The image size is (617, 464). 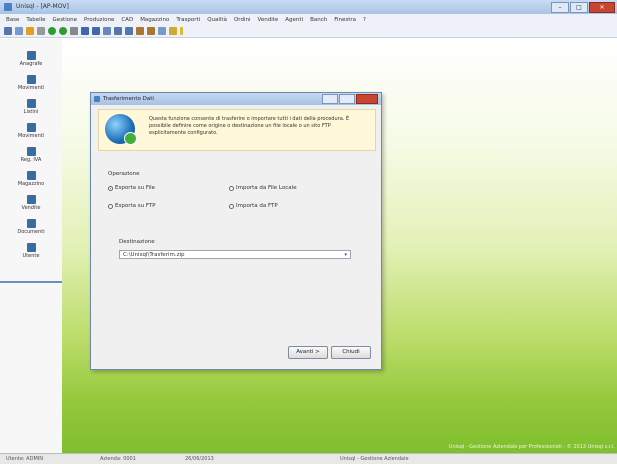 I want to click on sidebar-item-movimenti-2: Movimenti, so click(x=31, y=131).